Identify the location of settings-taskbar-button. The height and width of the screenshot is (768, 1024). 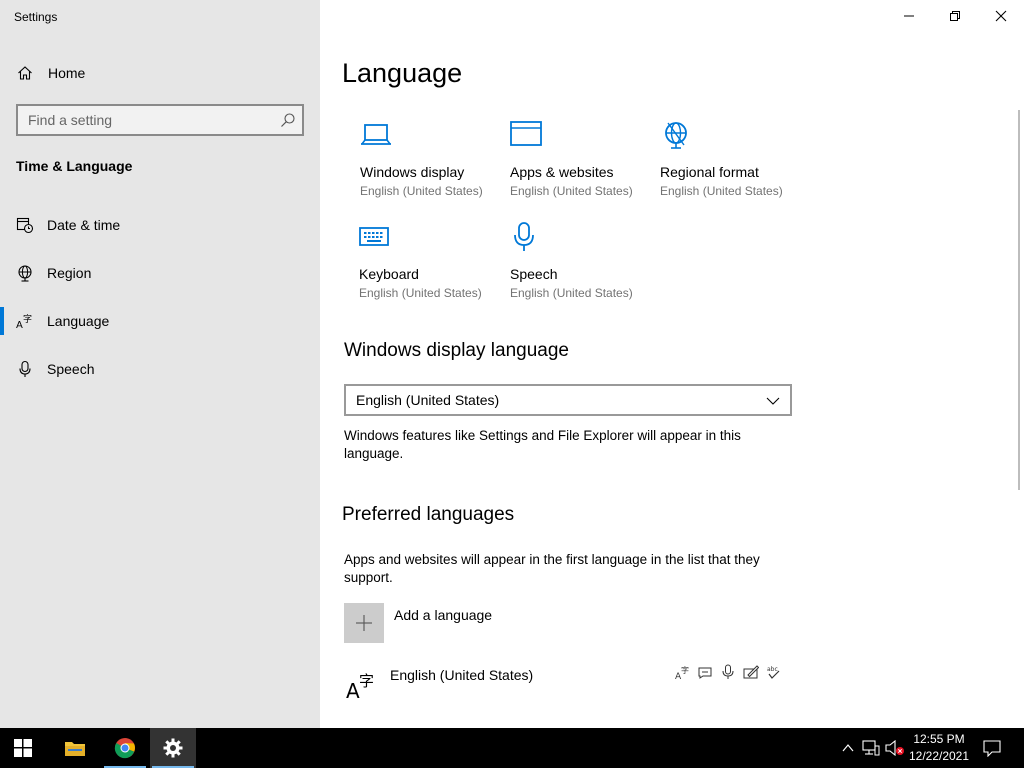
(173, 748).